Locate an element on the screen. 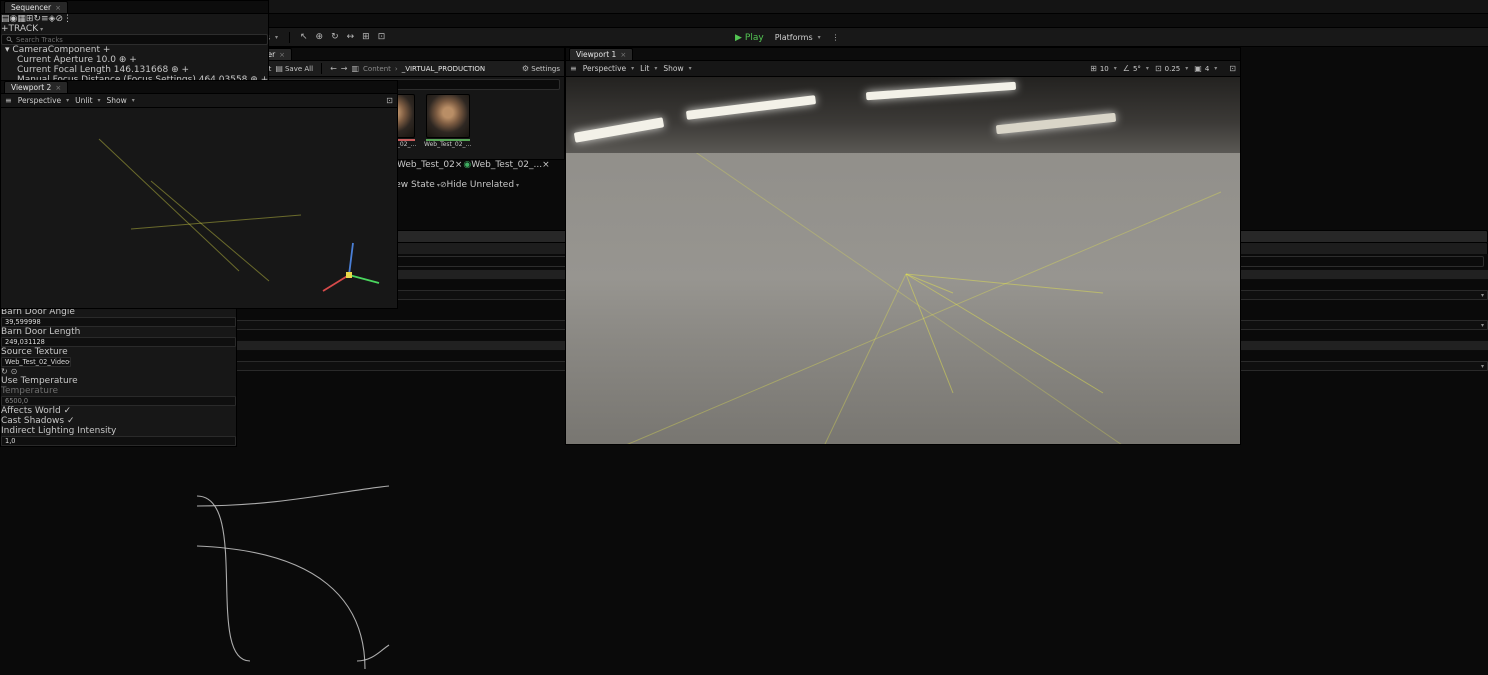  camera-speed-value: ▣ 4 ▾ is located at coordinates (1205, 68).